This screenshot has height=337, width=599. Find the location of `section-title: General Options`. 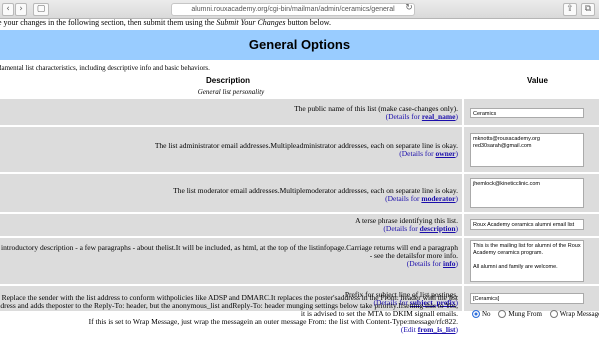

section-title: General Options is located at coordinates (299, 45).